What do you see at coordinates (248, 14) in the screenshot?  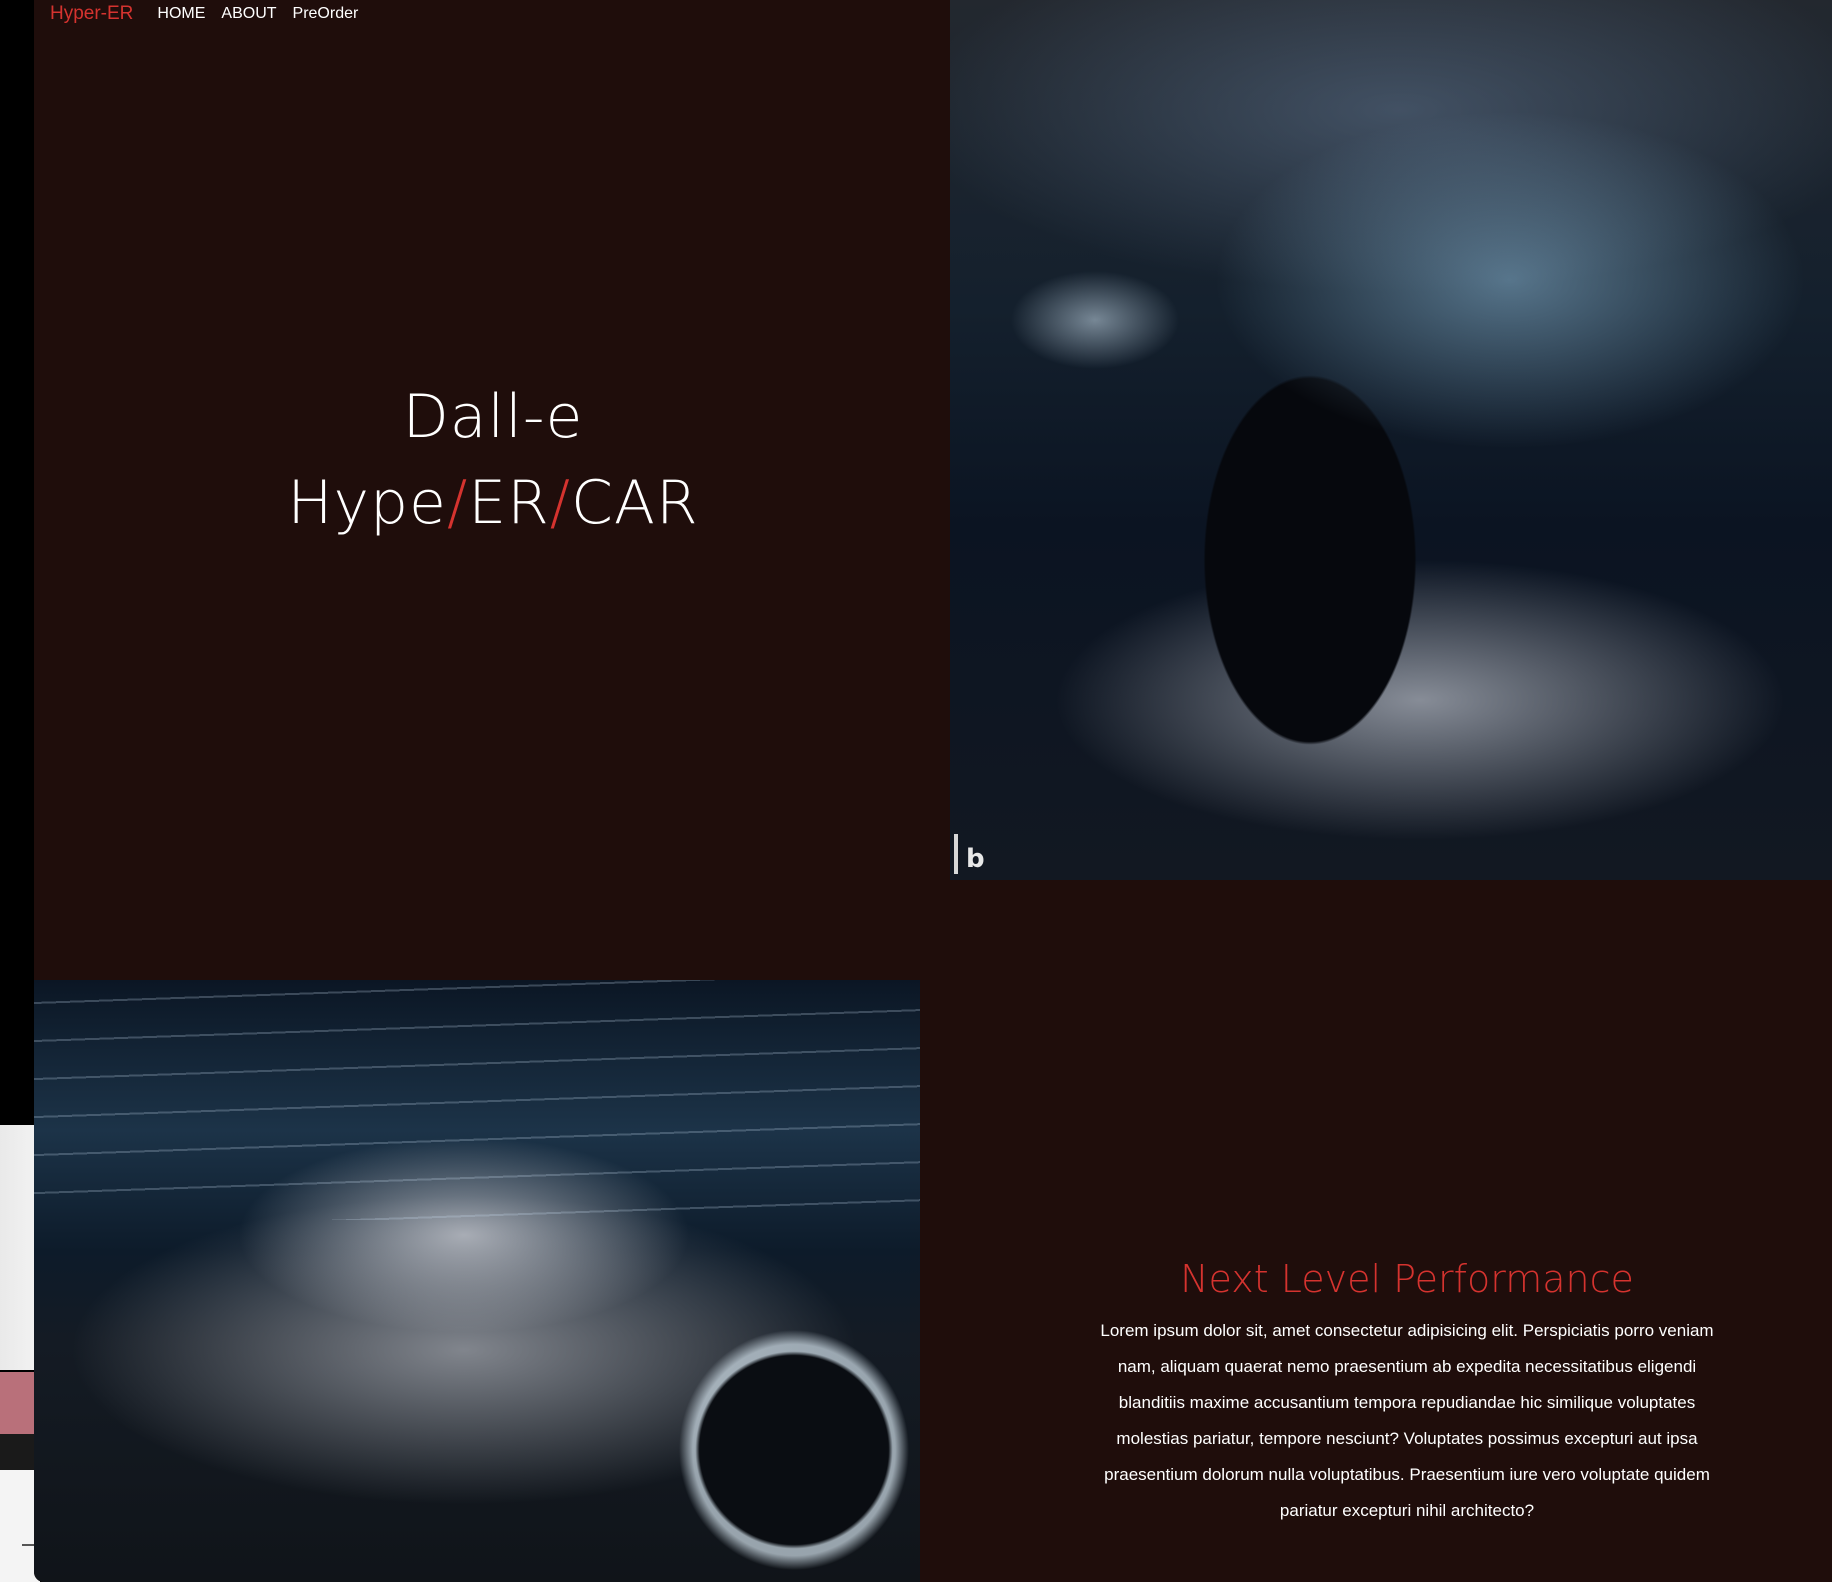 I see `nav-link-about: ABOUT` at bounding box center [248, 14].